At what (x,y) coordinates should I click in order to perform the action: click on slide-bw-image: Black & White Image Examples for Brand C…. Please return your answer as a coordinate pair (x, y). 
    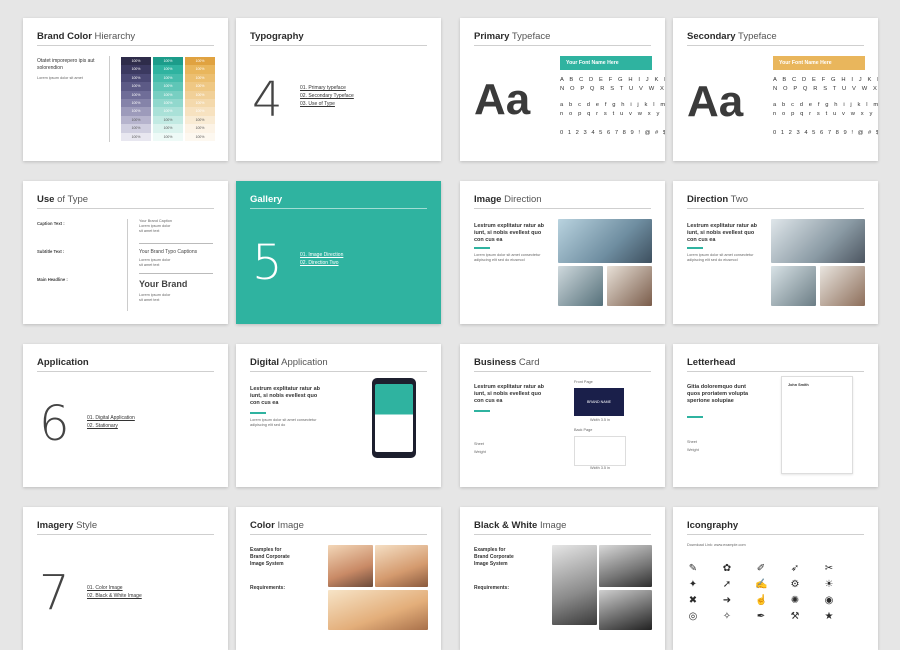
    Looking at the image, I should click on (562, 578).